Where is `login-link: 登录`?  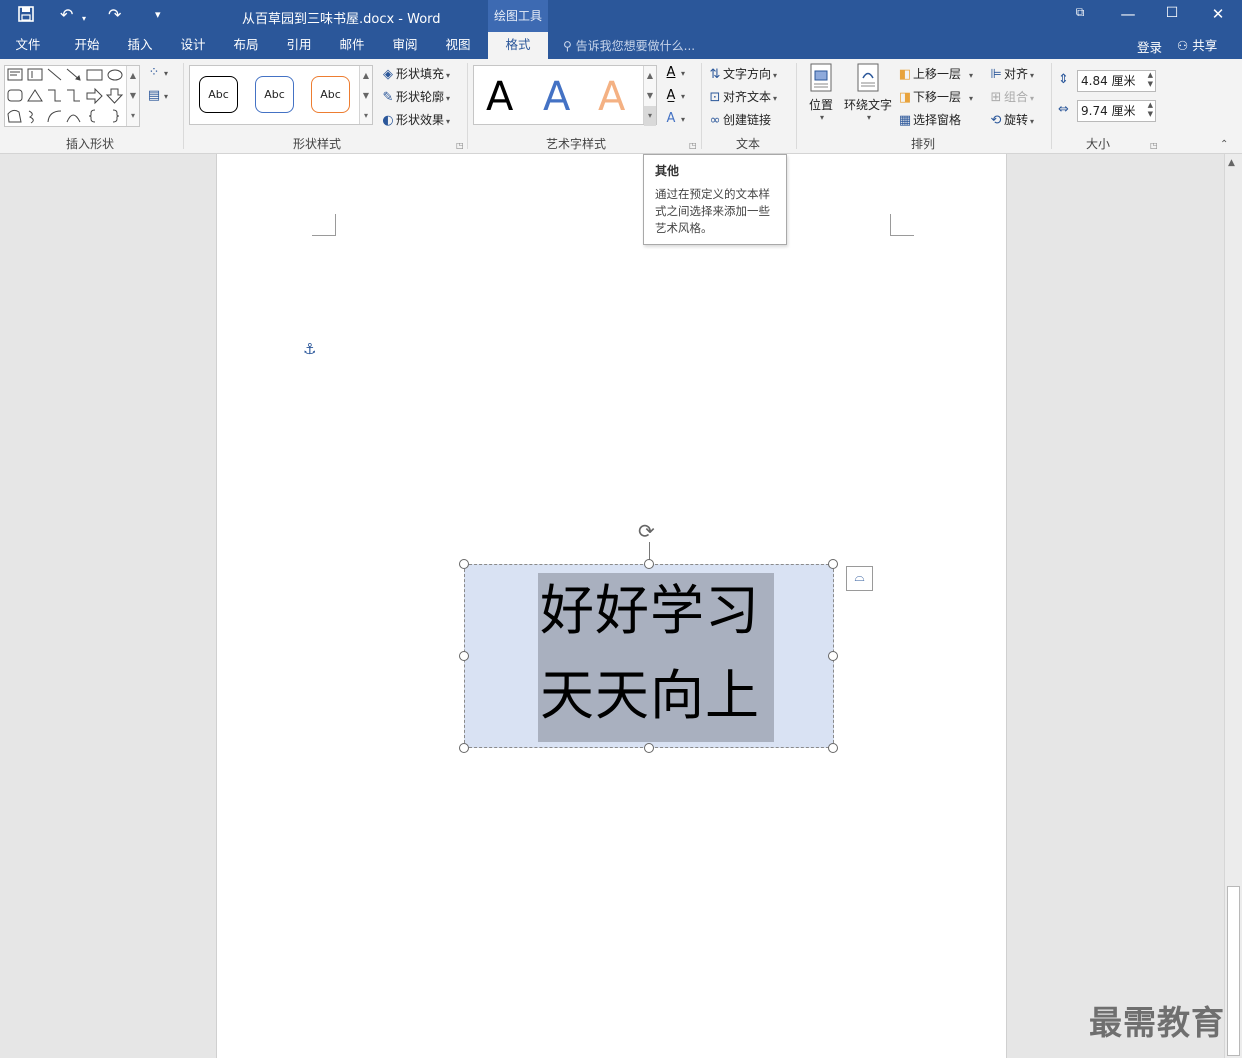 login-link: 登录 is located at coordinates (1149, 46).